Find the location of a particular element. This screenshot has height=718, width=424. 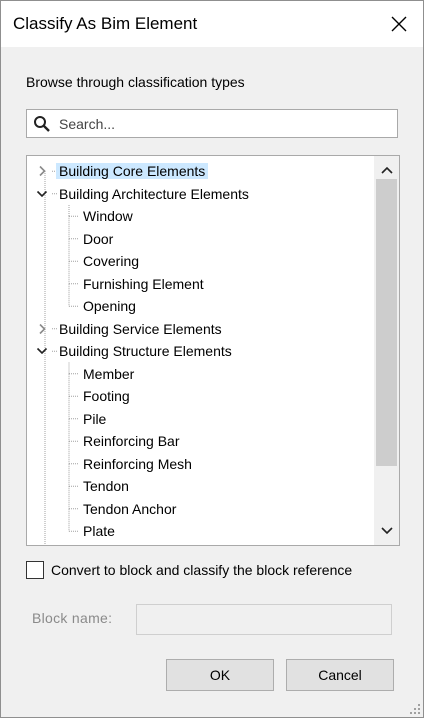

tree-item-label: Pile is located at coordinates (95, 418).